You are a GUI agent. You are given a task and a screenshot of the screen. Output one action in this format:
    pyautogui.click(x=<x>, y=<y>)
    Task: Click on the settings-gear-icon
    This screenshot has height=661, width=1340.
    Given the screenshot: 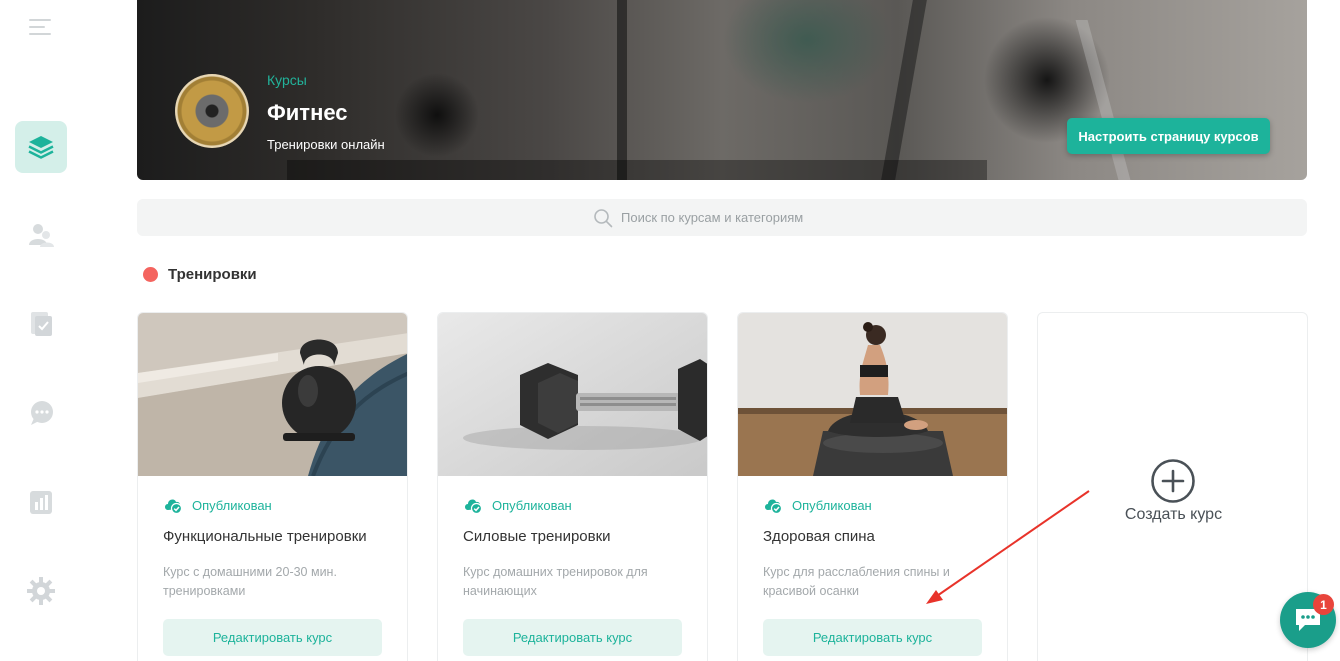 What is the action you would take?
    pyautogui.click(x=41, y=591)
    